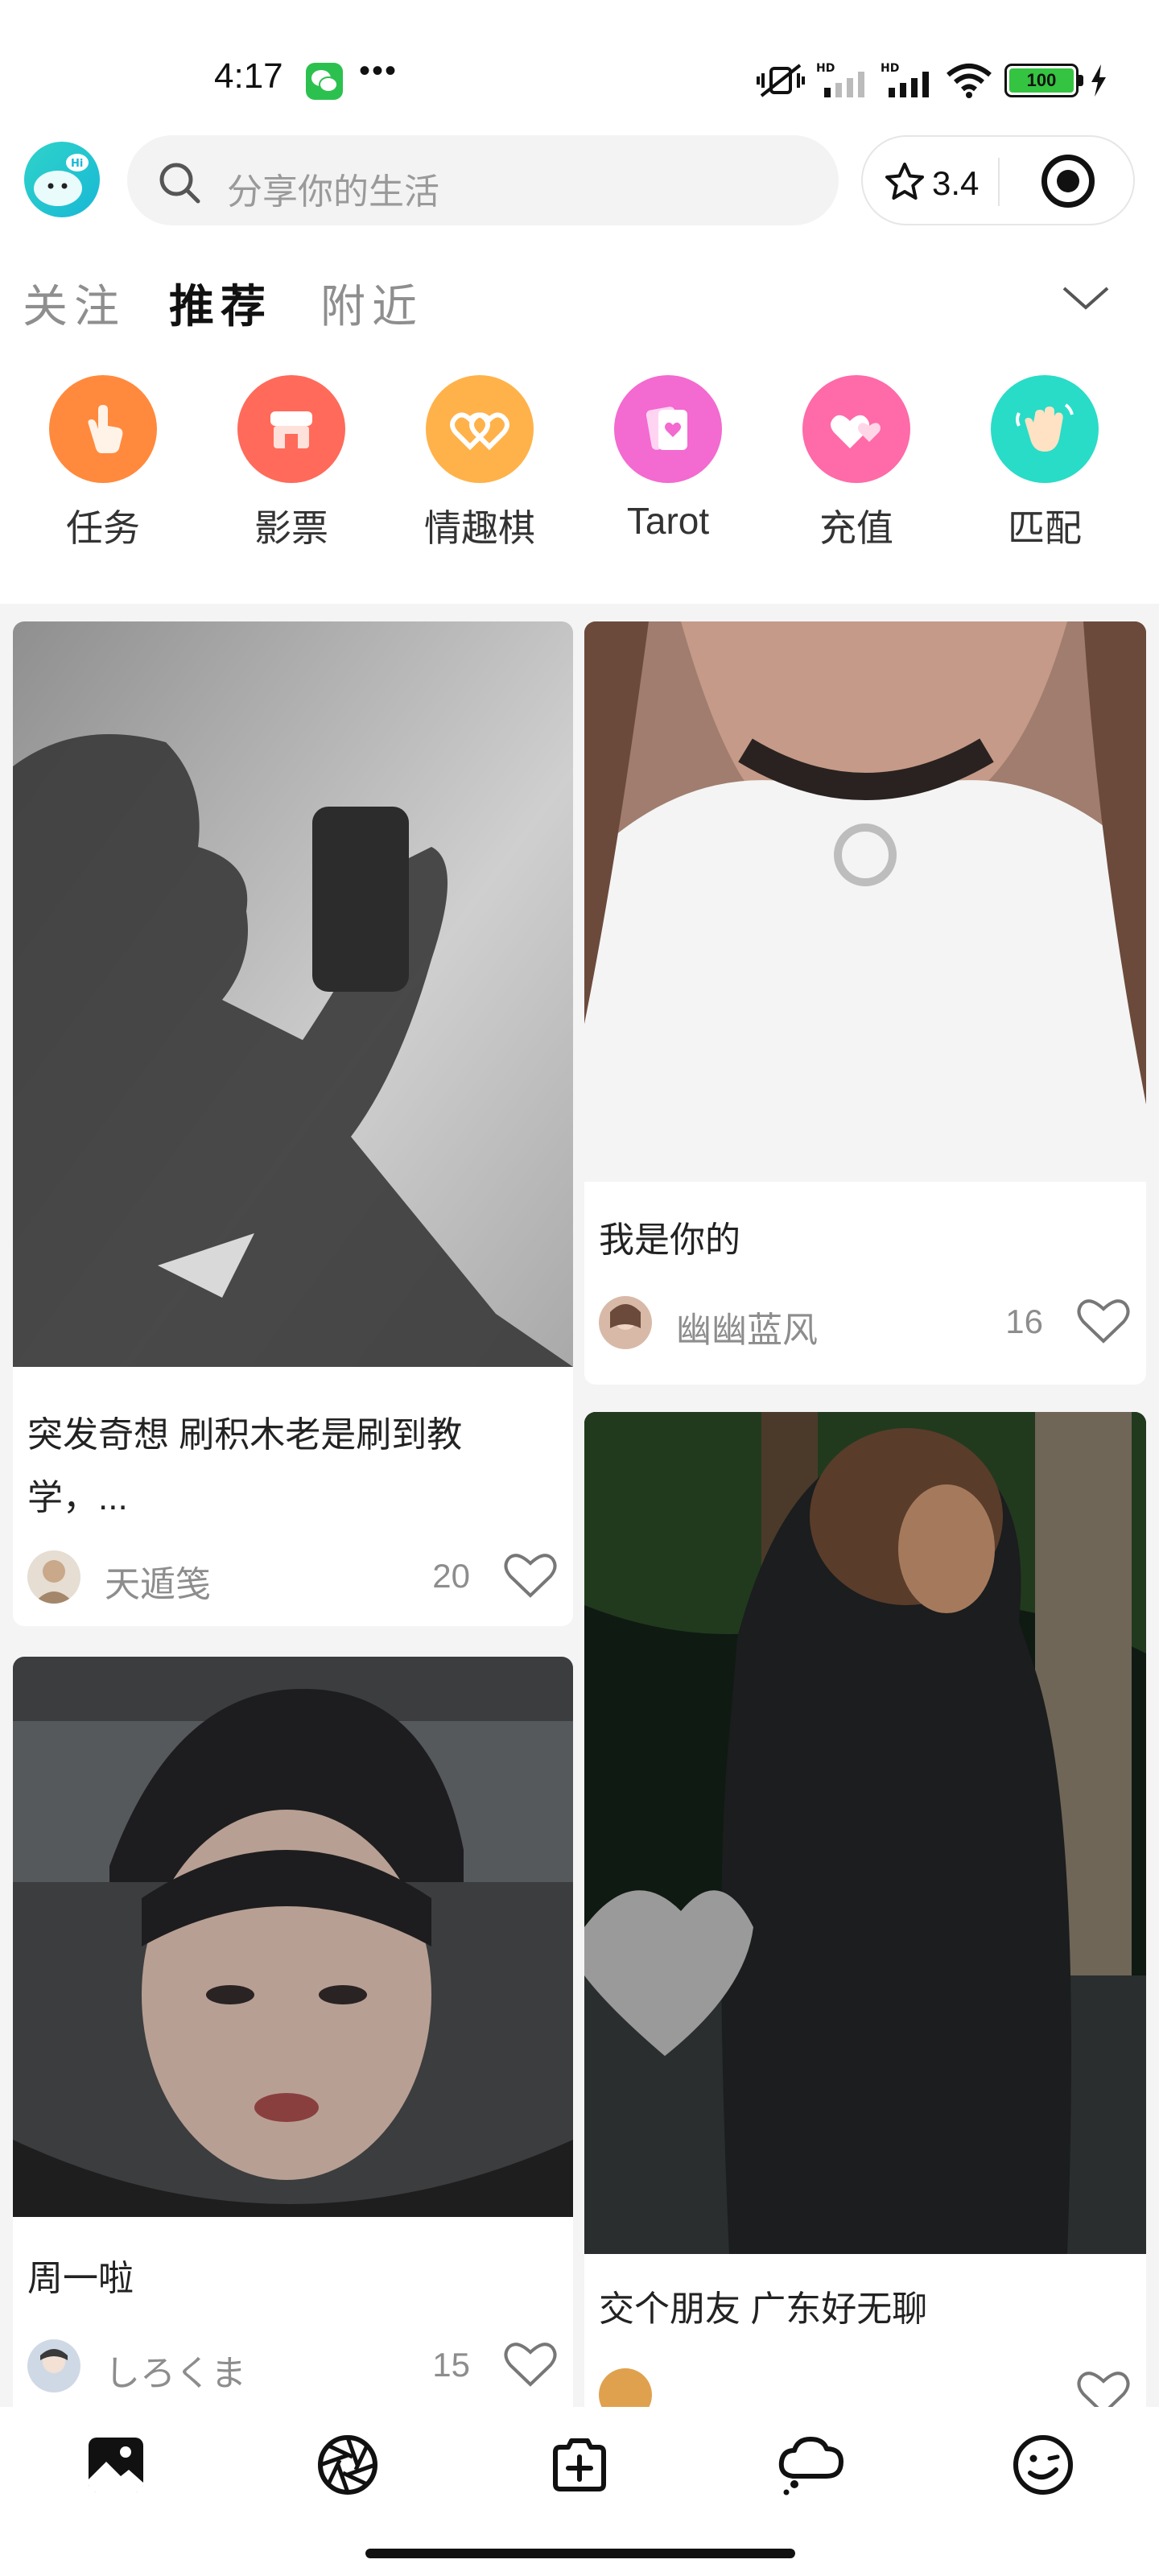  I want to click on feed-tabs: 关注 推荐 附近, so click(579, 298).